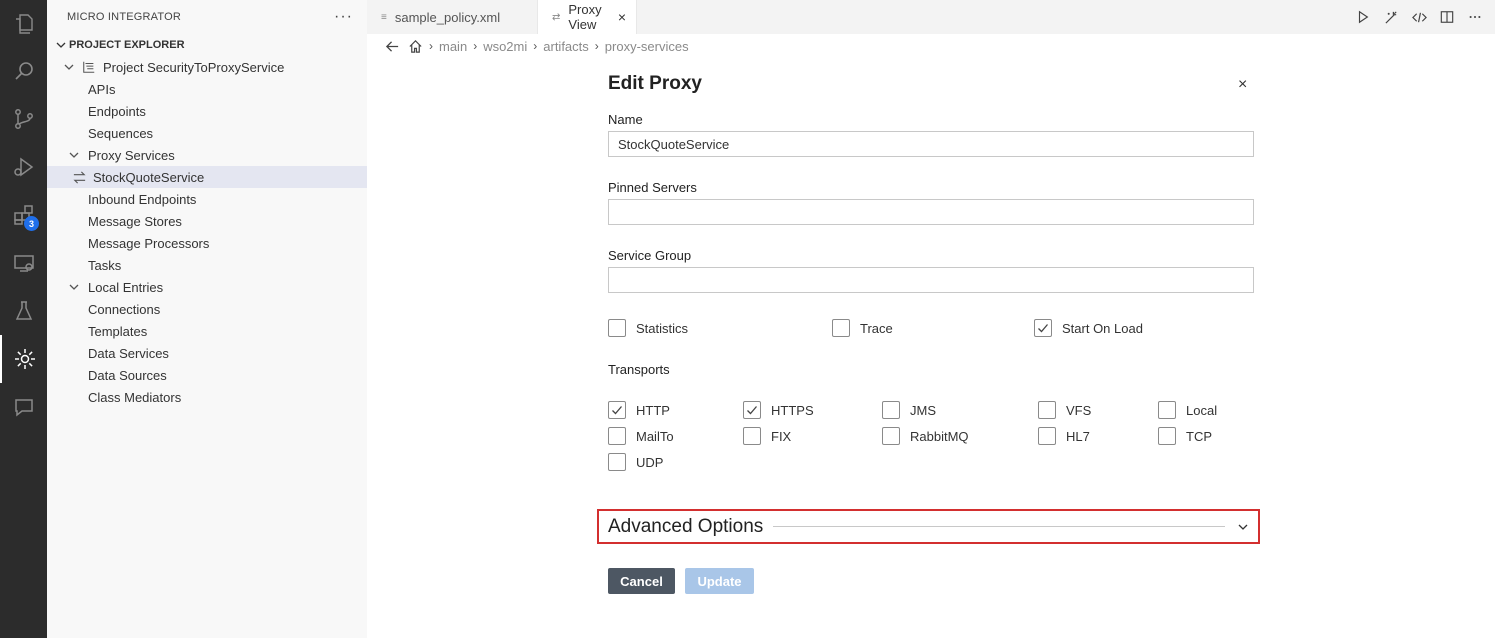 This screenshot has width=1495, height=638. I want to click on tab-label: sample_policy.xml, so click(447, 17).